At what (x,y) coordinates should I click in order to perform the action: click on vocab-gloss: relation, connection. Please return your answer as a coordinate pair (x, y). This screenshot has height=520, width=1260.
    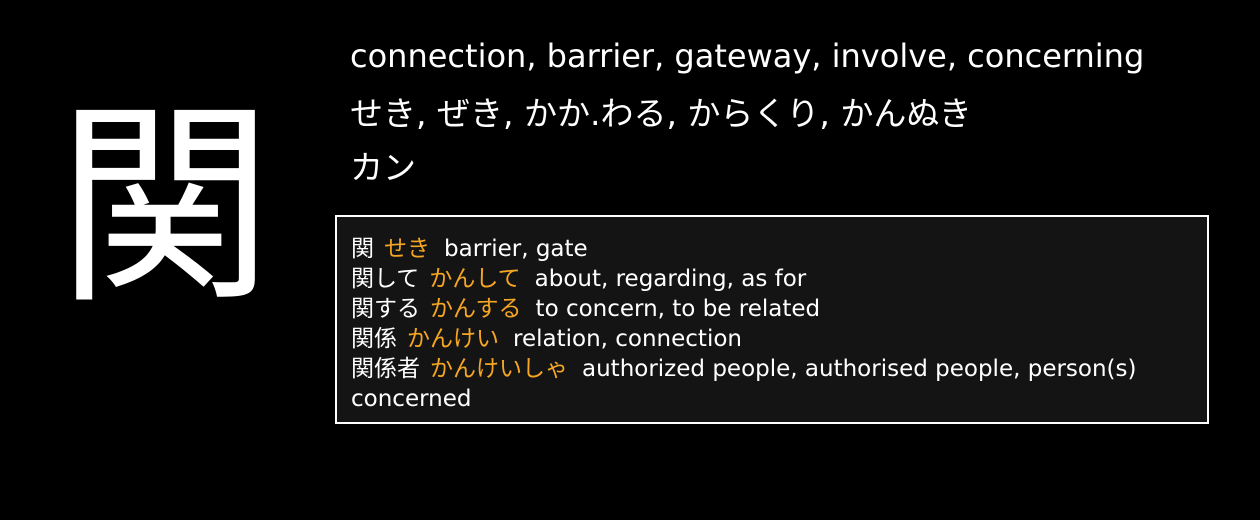
    Looking at the image, I should click on (627, 339).